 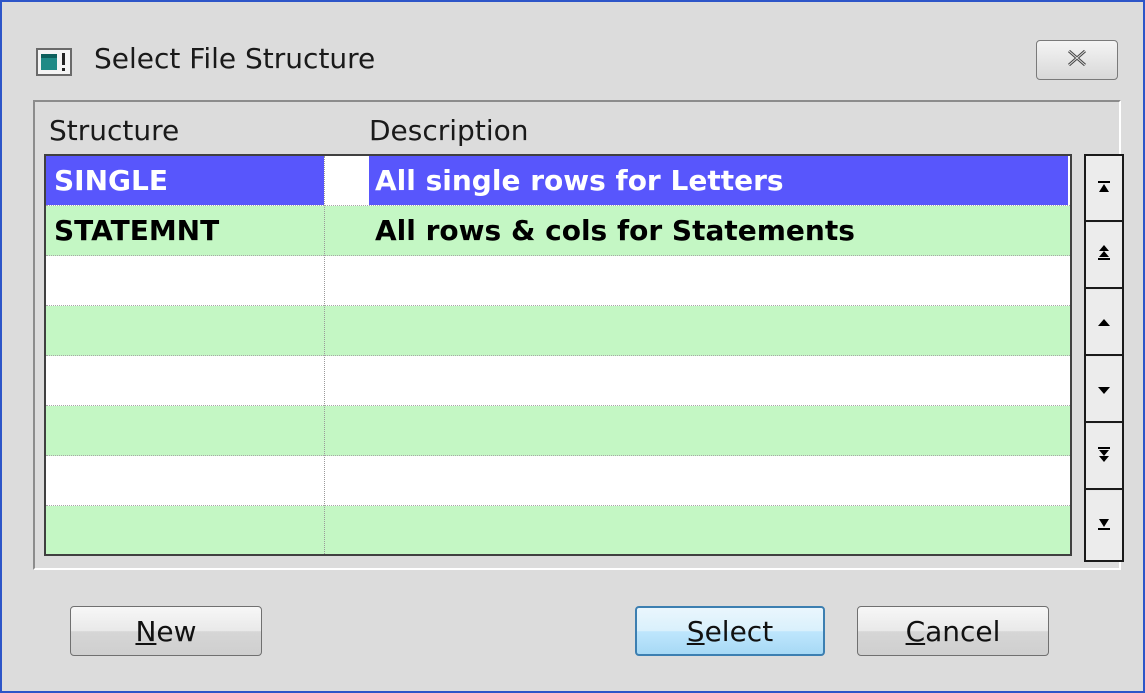 I want to click on close-x-icon, so click(x=1077, y=60).